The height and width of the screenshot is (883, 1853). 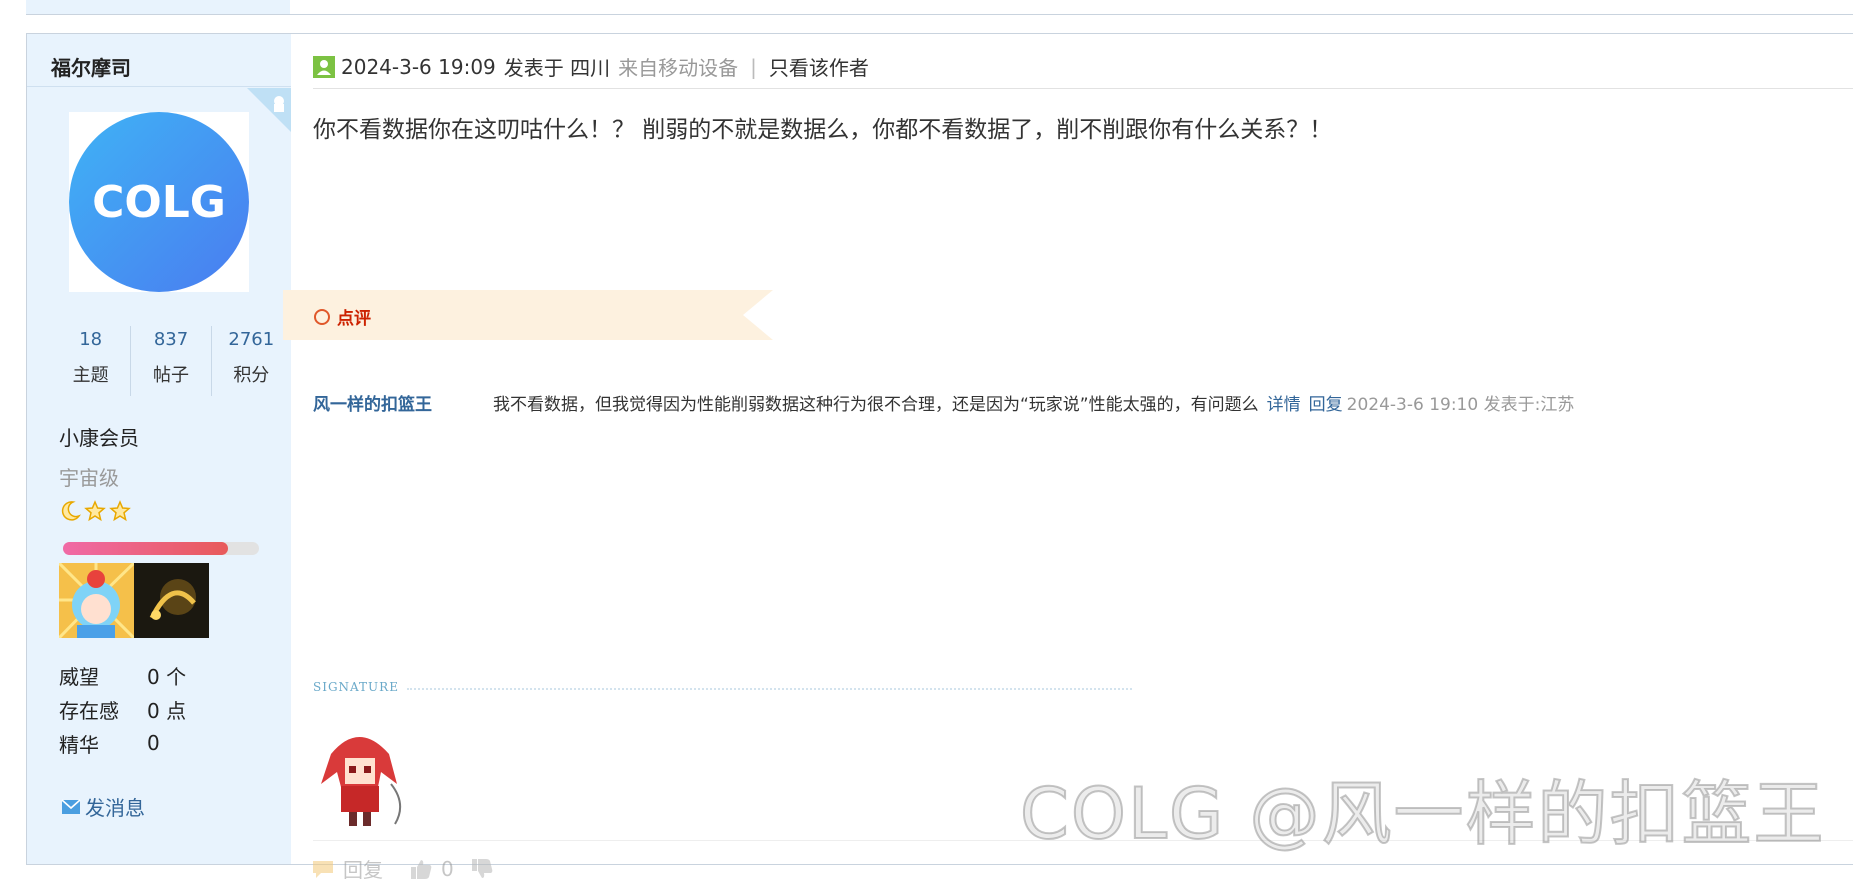 What do you see at coordinates (89, 478) in the screenshot?
I see `user-level: 宇宙级` at bounding box center [89, 478].